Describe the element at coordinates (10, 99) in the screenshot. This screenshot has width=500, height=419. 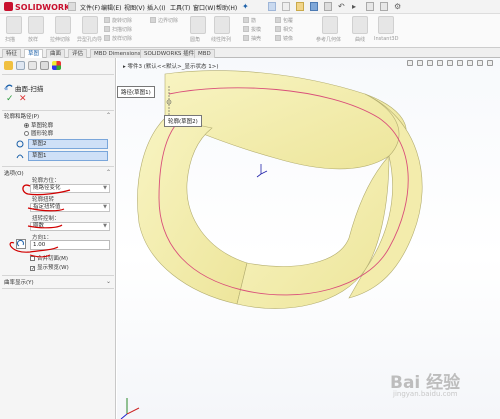
I see `ok-button: ✓` at that location.